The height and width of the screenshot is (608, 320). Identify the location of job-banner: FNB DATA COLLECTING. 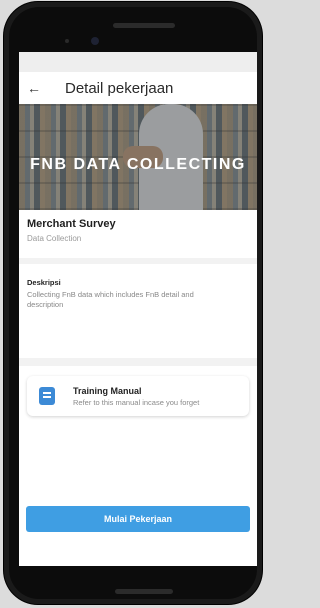
(138, 157).